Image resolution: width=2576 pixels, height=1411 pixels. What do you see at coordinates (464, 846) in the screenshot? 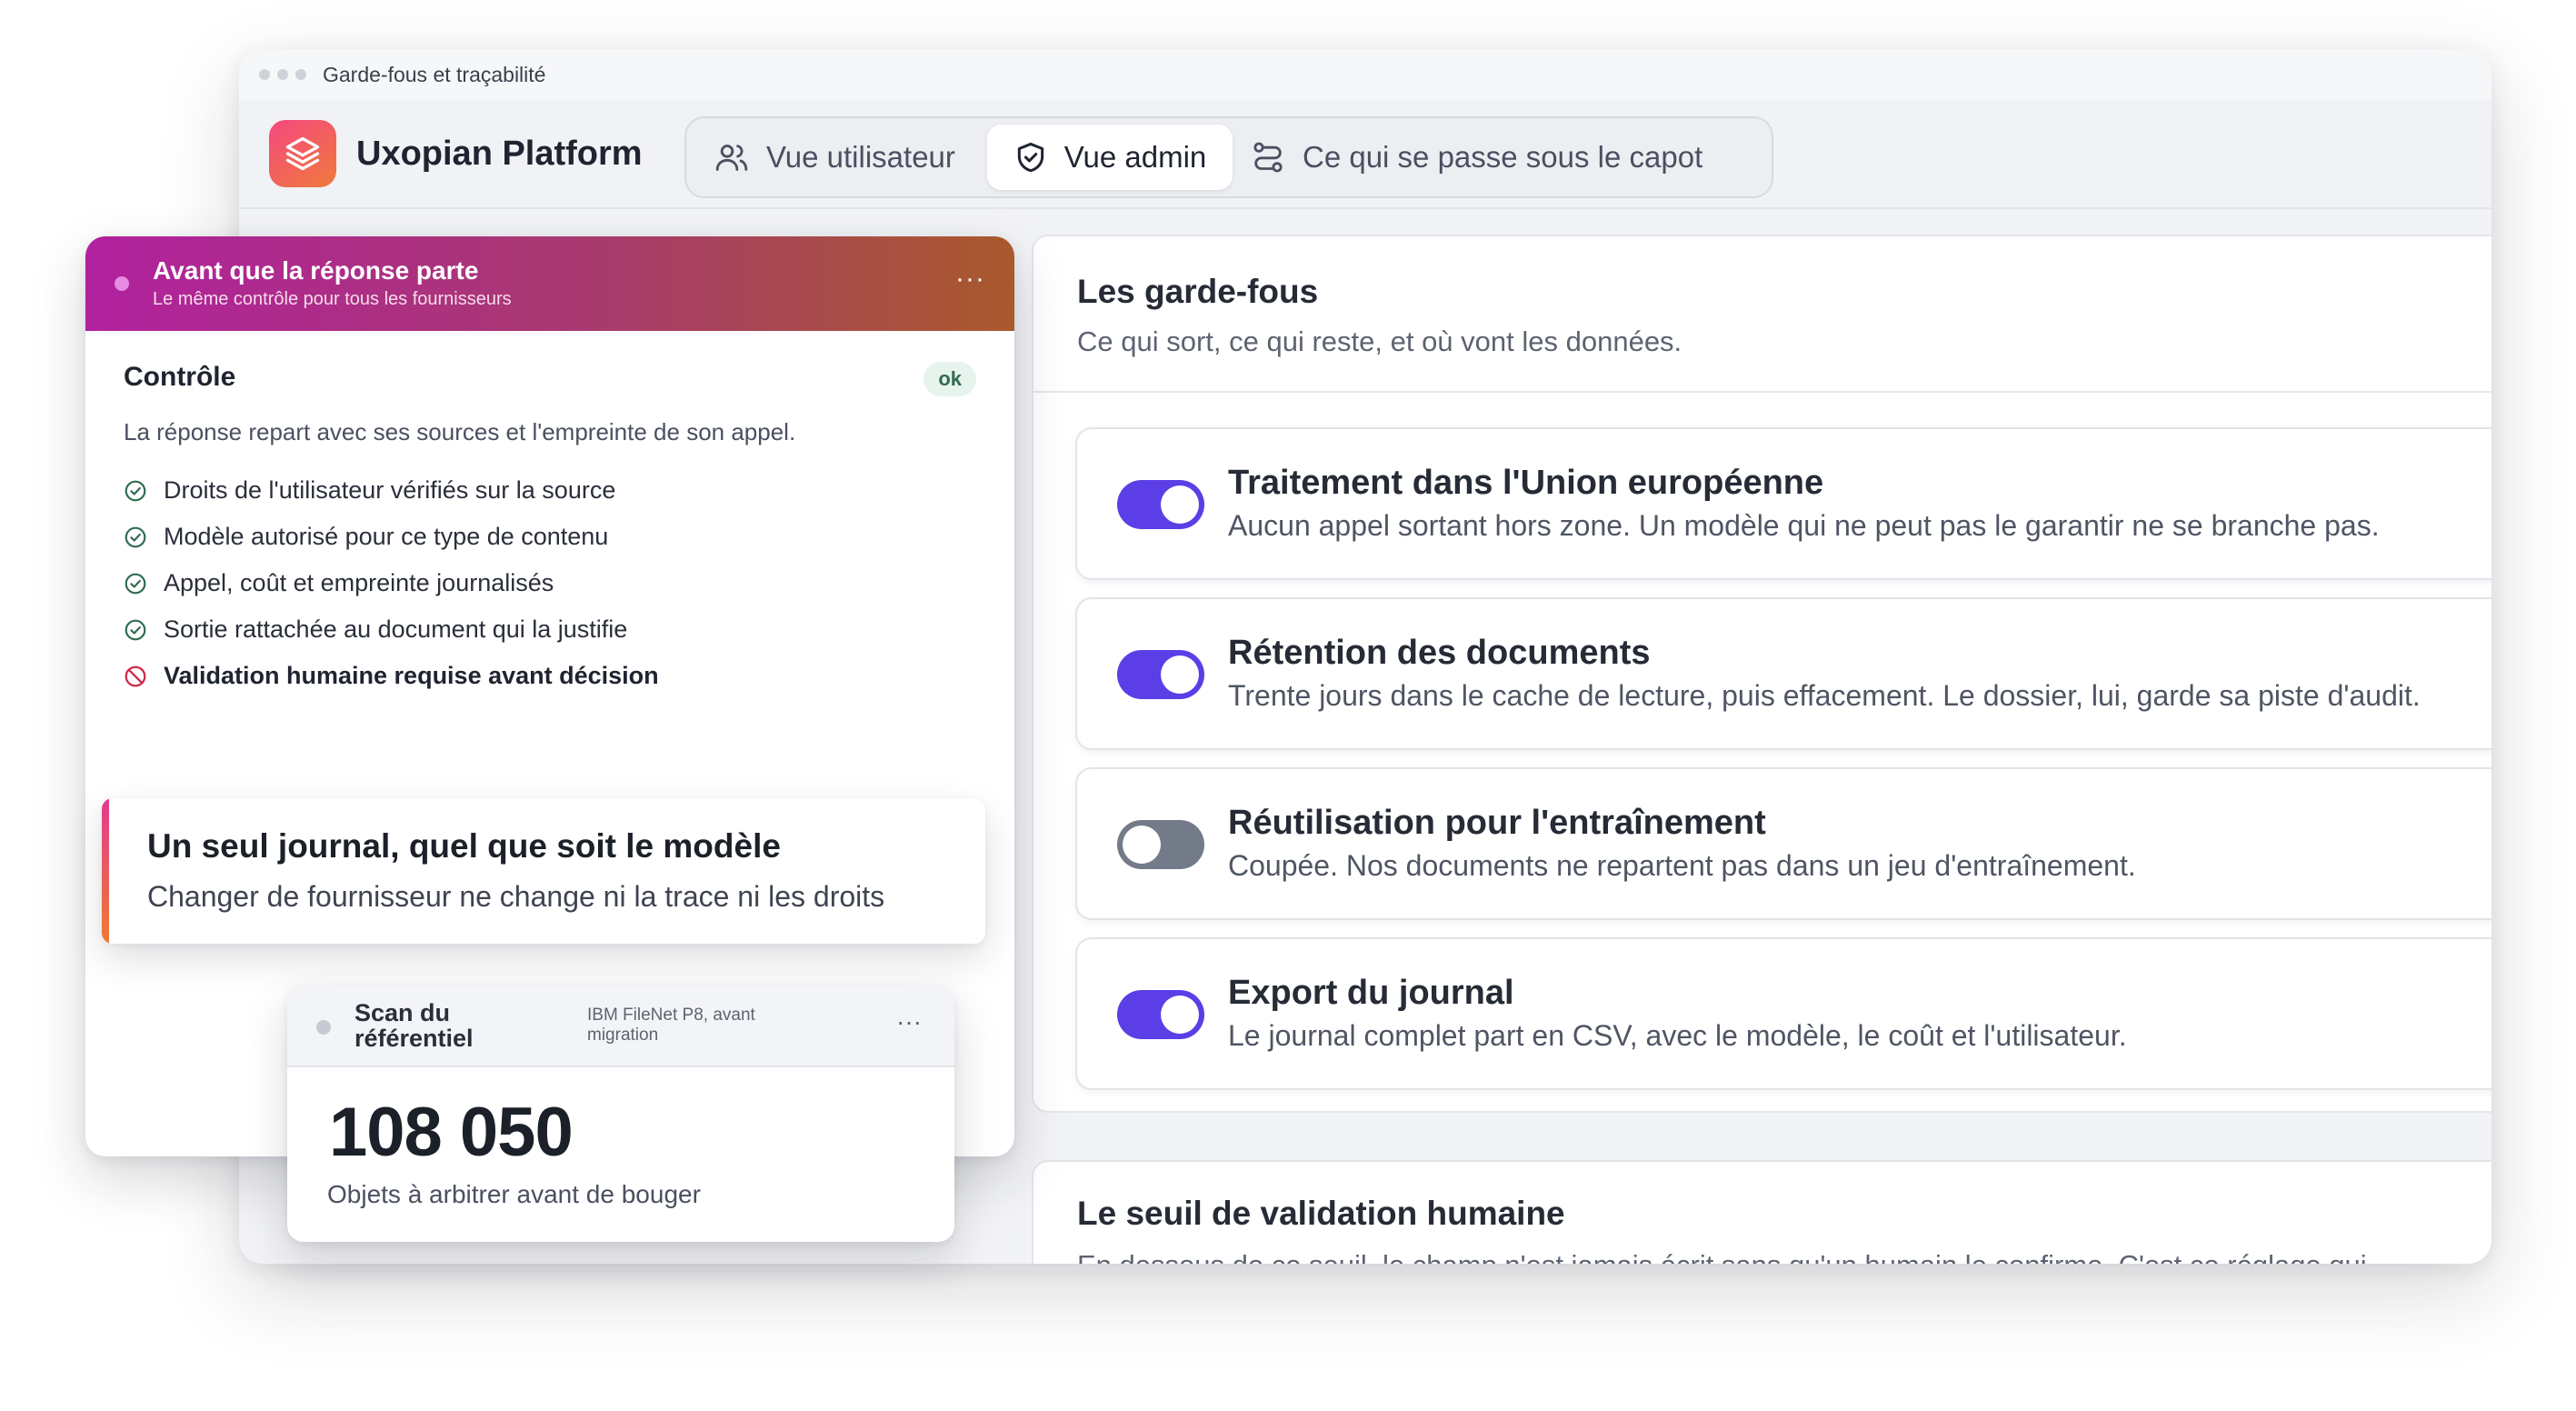
I see `callout-title: Un seul journal, quel que soit le modèle` at bounding box center [464, 846].